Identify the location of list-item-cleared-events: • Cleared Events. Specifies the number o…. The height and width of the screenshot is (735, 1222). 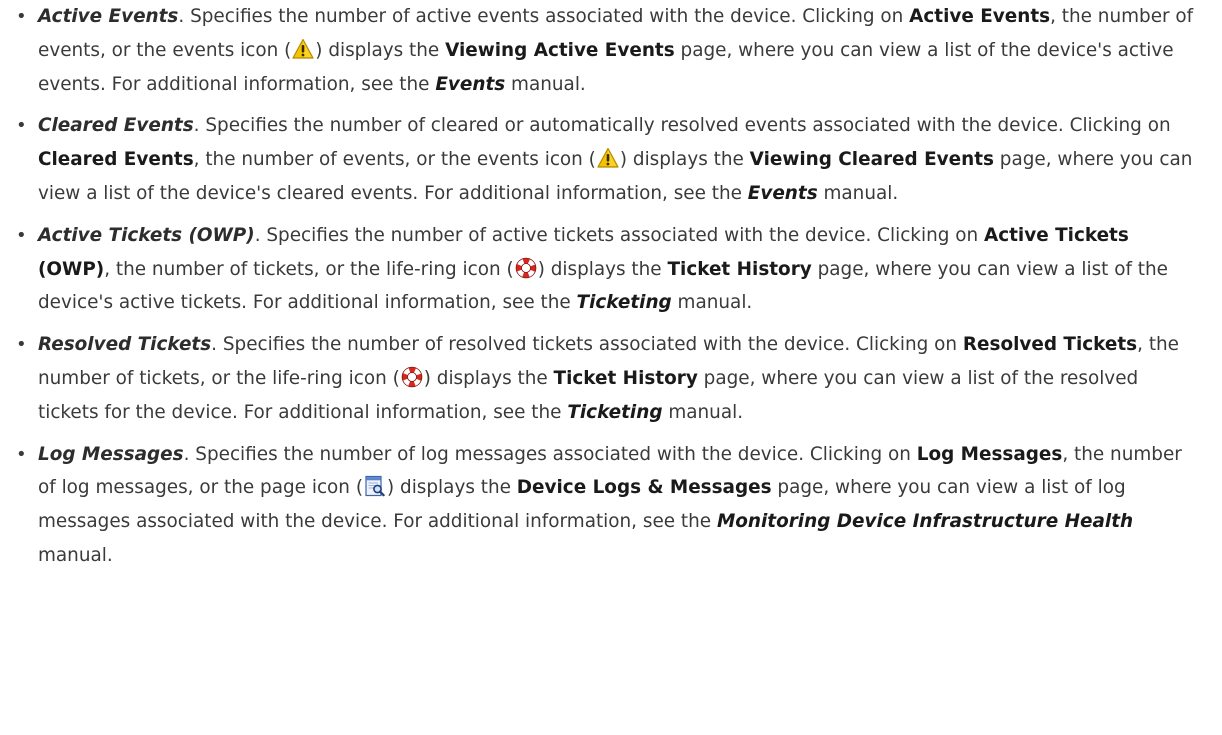
(606, 159).